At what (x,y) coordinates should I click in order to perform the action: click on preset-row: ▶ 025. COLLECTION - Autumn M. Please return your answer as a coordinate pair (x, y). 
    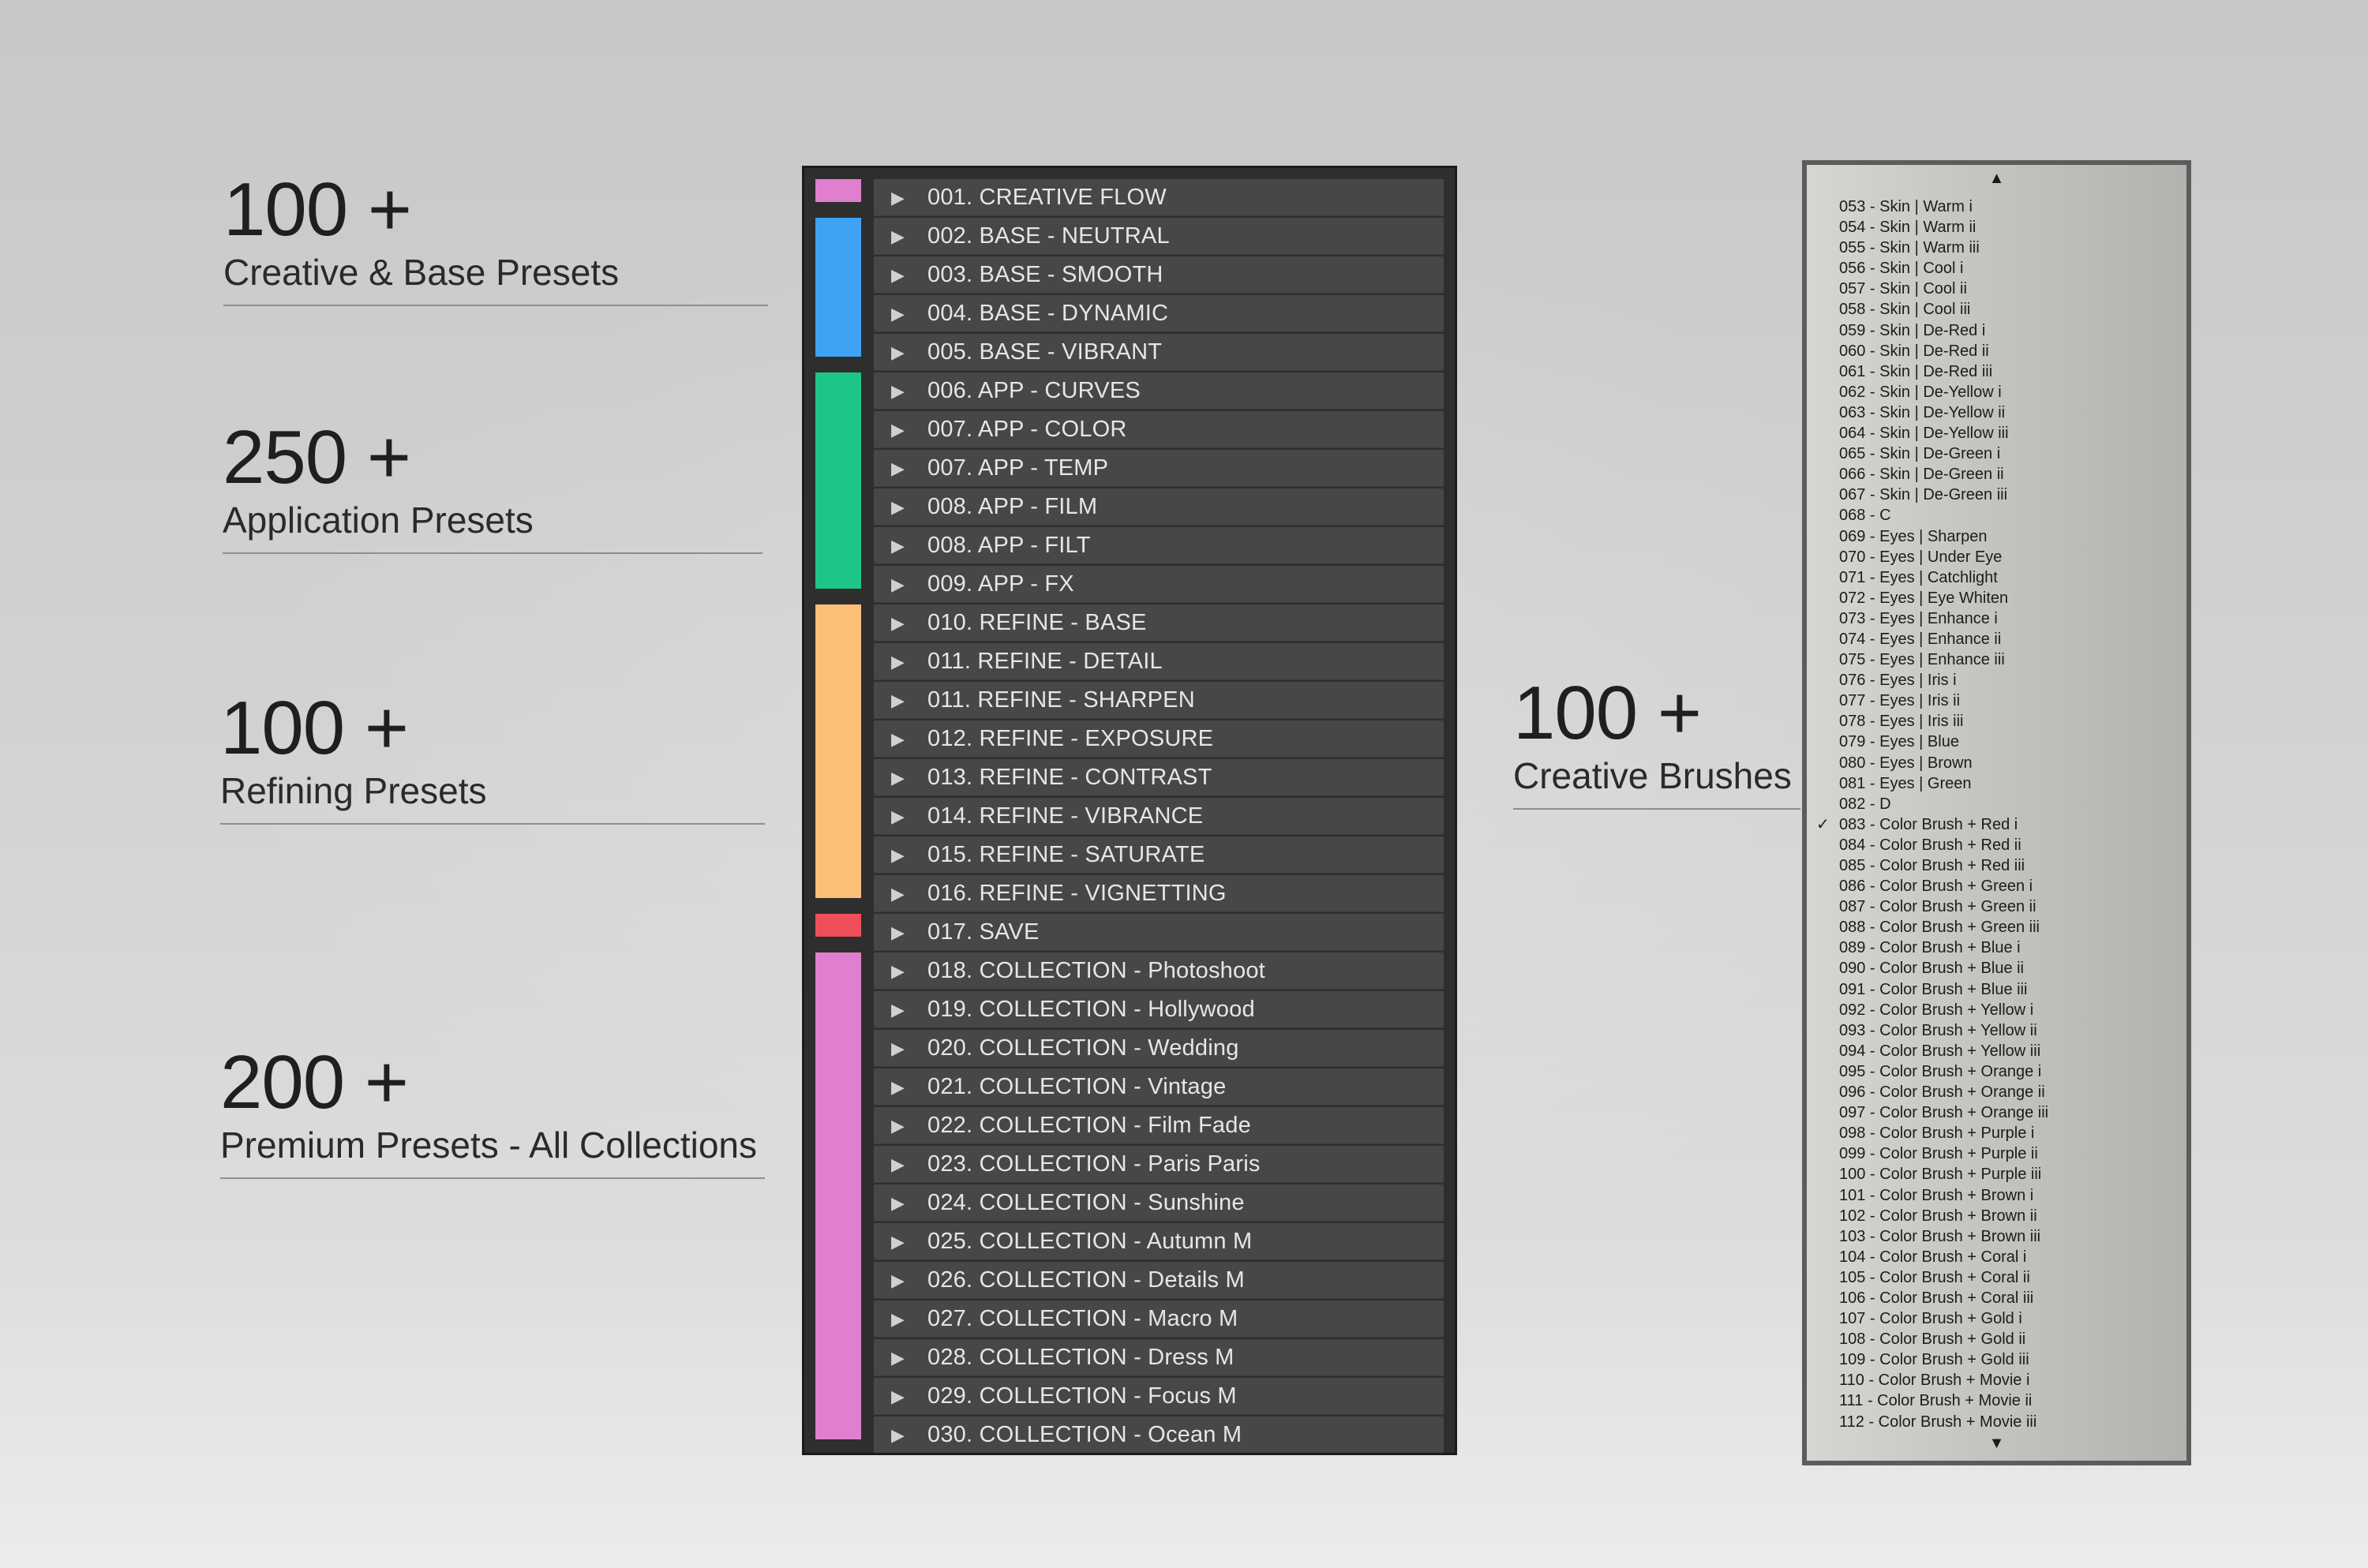
    Looking at the image, I should click on (1159, 1242).